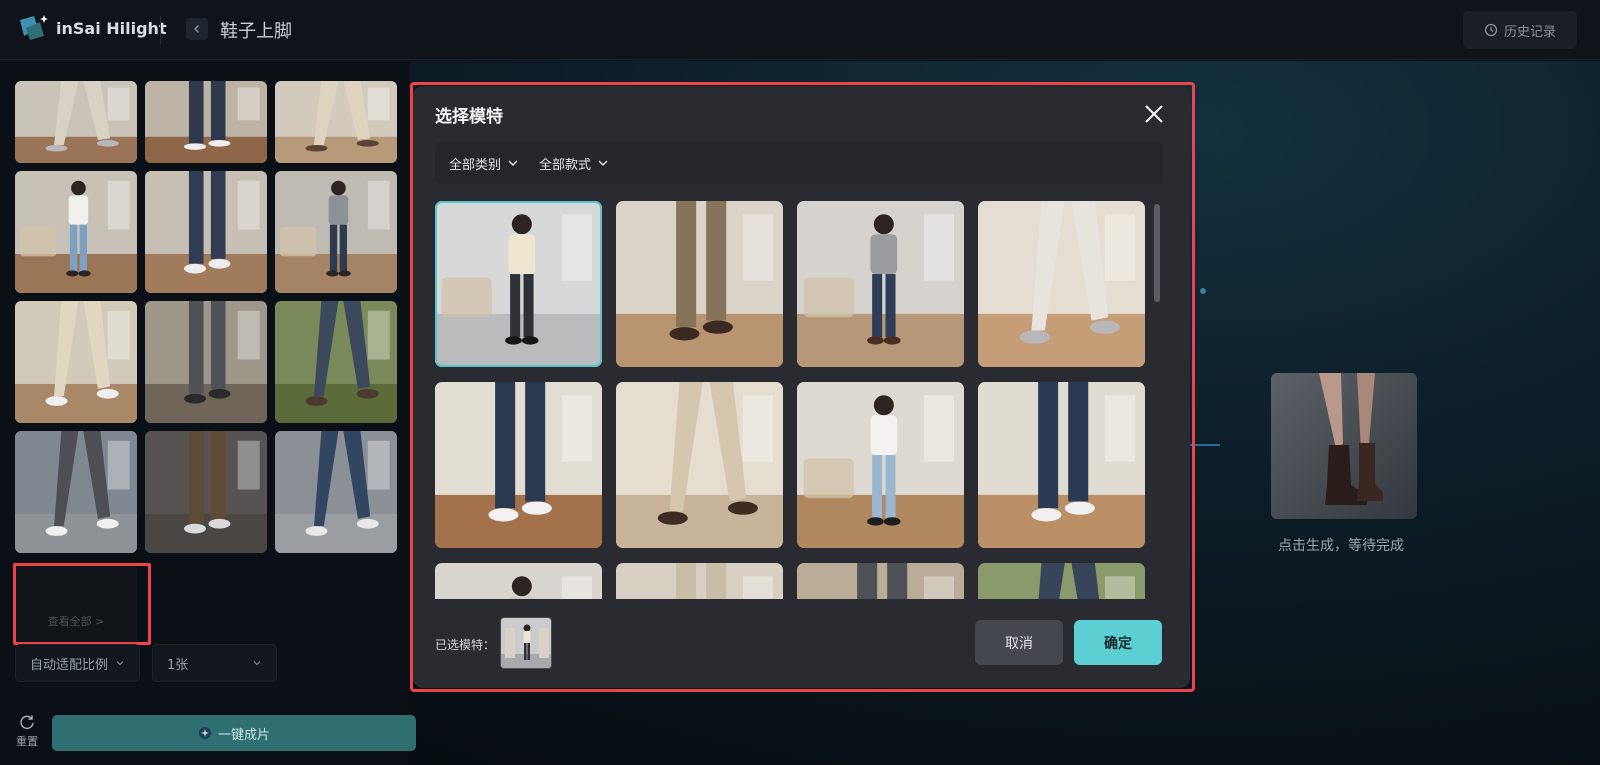  What do you see at coordinates (27, 731) in the screenshot?
I see `reset-button: 重置` at bounding box center [27, 731].